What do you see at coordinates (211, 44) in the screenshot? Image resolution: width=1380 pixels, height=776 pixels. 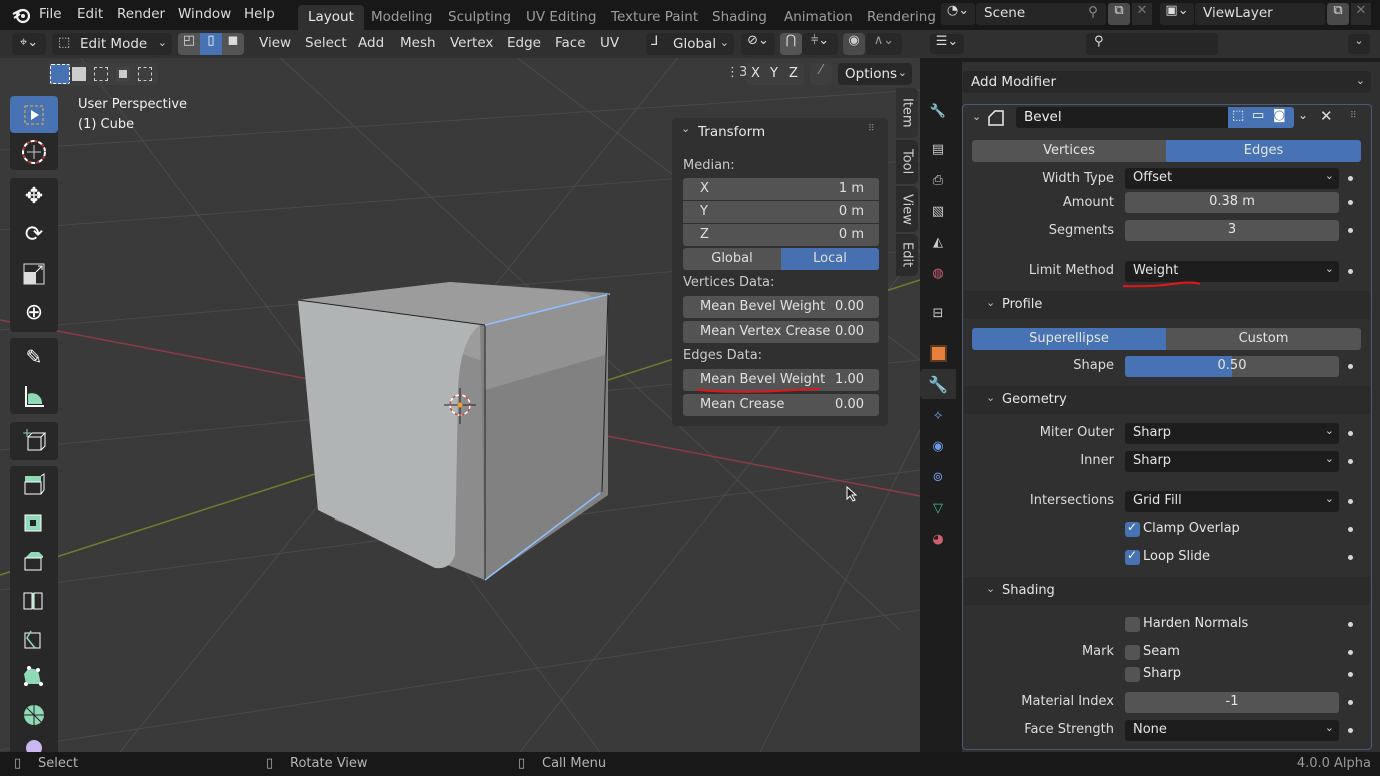 I see `edge-select-mode-icon: ▯` at bounding box center [211, 44].